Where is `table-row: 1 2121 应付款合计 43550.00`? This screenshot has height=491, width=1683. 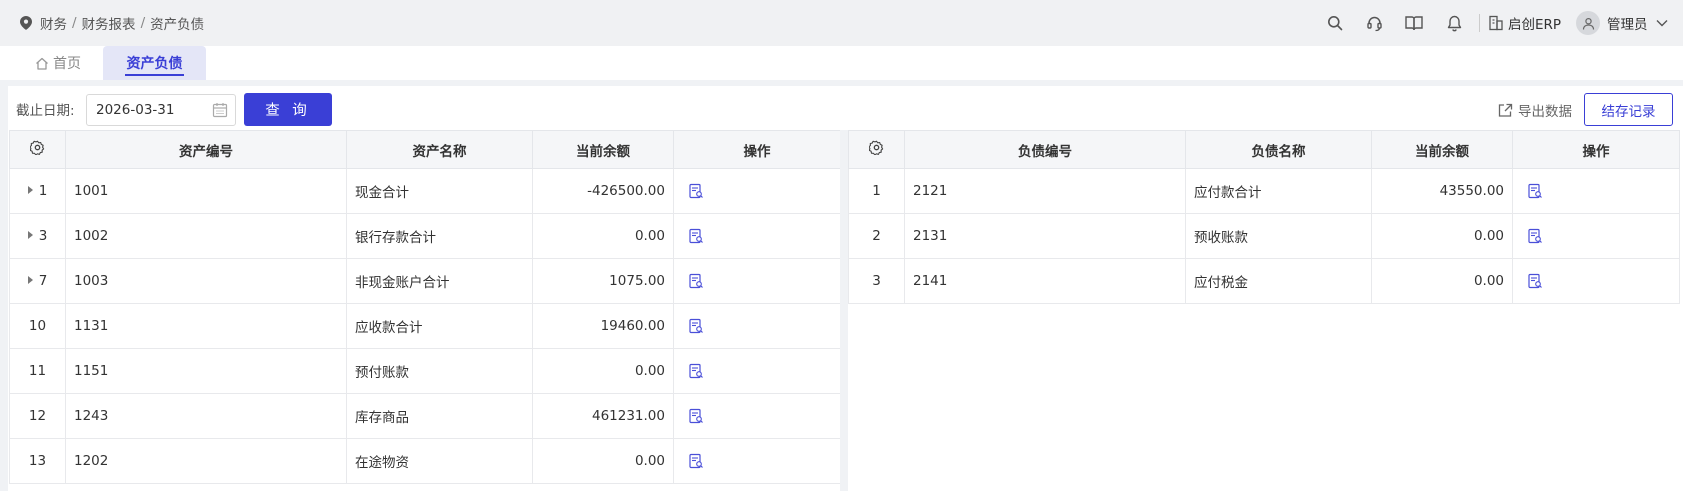
table-row: 1 2121 应付款合计 43550.00 is located at coordinates (1264, 191).